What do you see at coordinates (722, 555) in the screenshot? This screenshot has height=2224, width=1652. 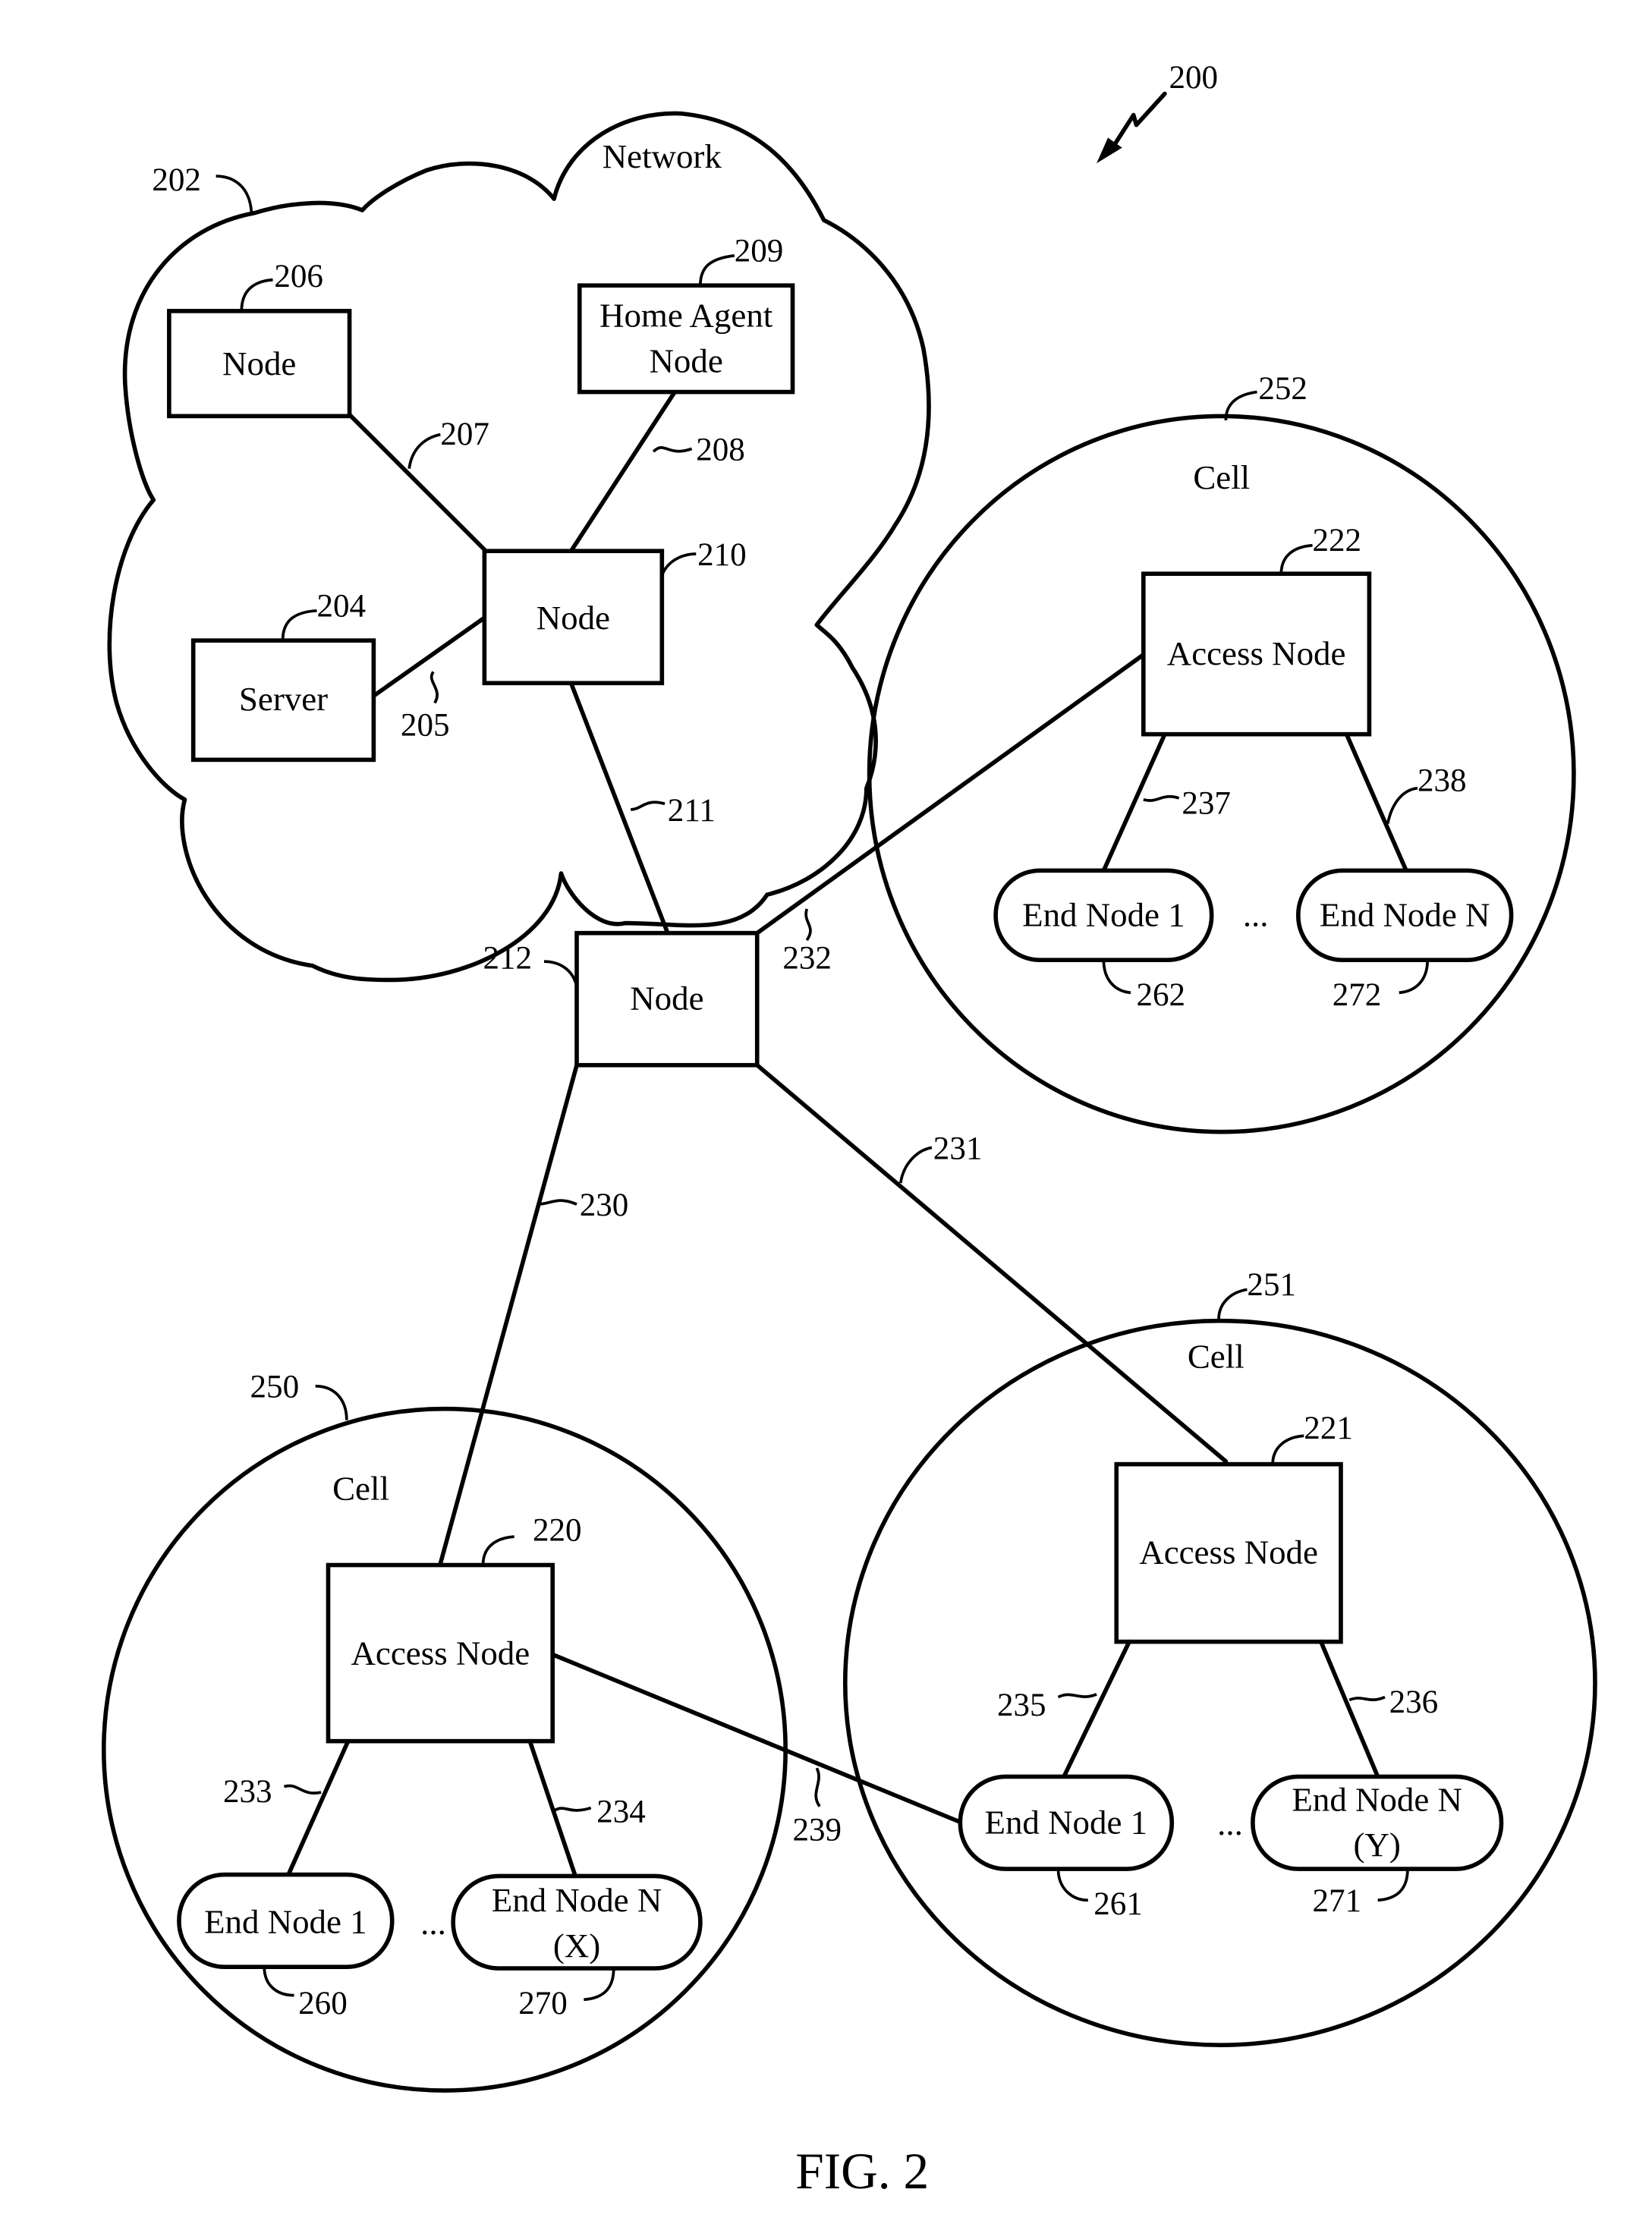 I see `node-210-ref: 210` at bounding box center [722, 555].